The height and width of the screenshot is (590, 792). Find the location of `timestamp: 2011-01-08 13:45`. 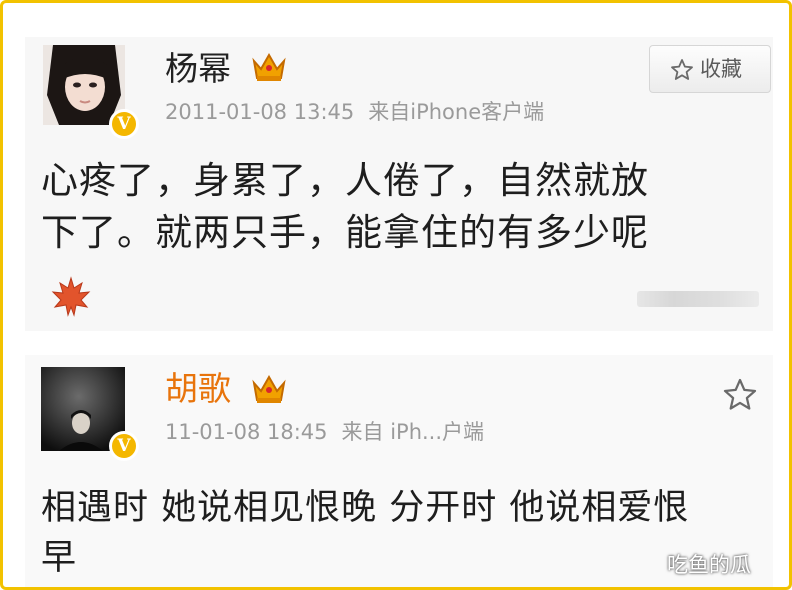

timestamp: 2011-01-08 13:45 is located at coordinates (259, 112).